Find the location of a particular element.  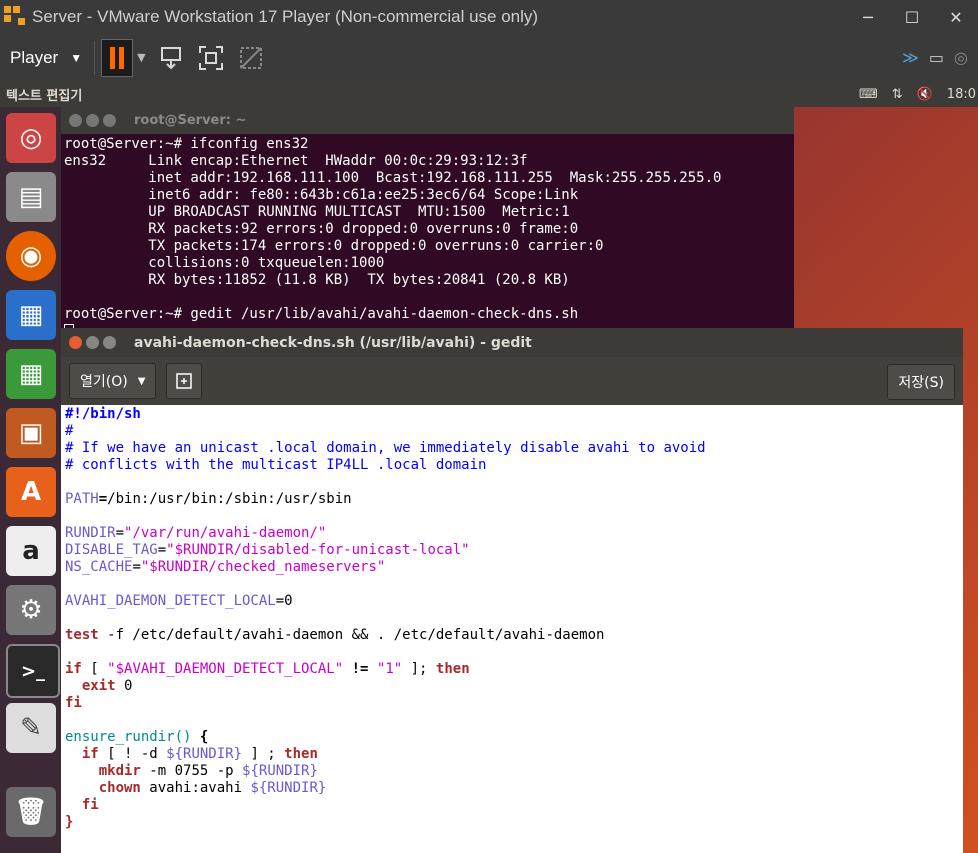

hard-disk-icon: ▭ is located at coordinates (936, 57).